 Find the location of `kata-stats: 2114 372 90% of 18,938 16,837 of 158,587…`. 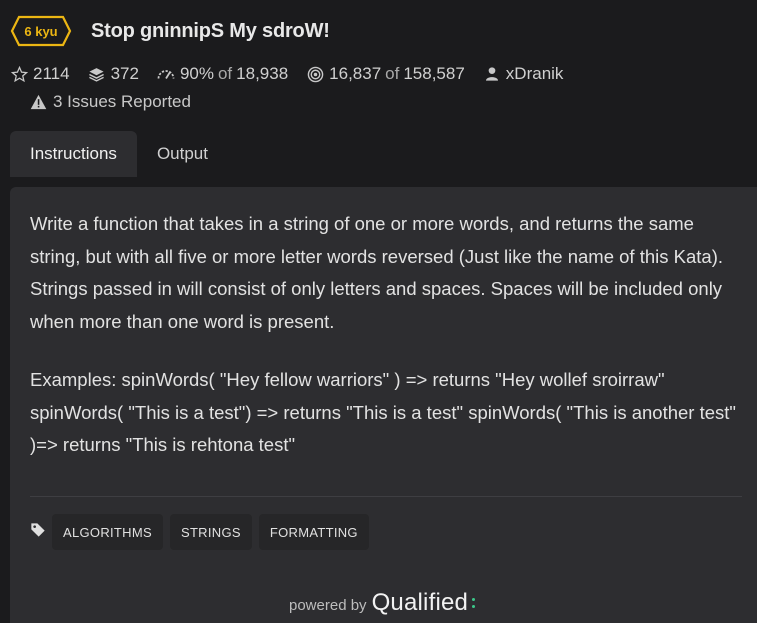

kata-stats: 2114 372 90% of 18,938 16,837 of 158,587… is located at coordinates (295, 74).